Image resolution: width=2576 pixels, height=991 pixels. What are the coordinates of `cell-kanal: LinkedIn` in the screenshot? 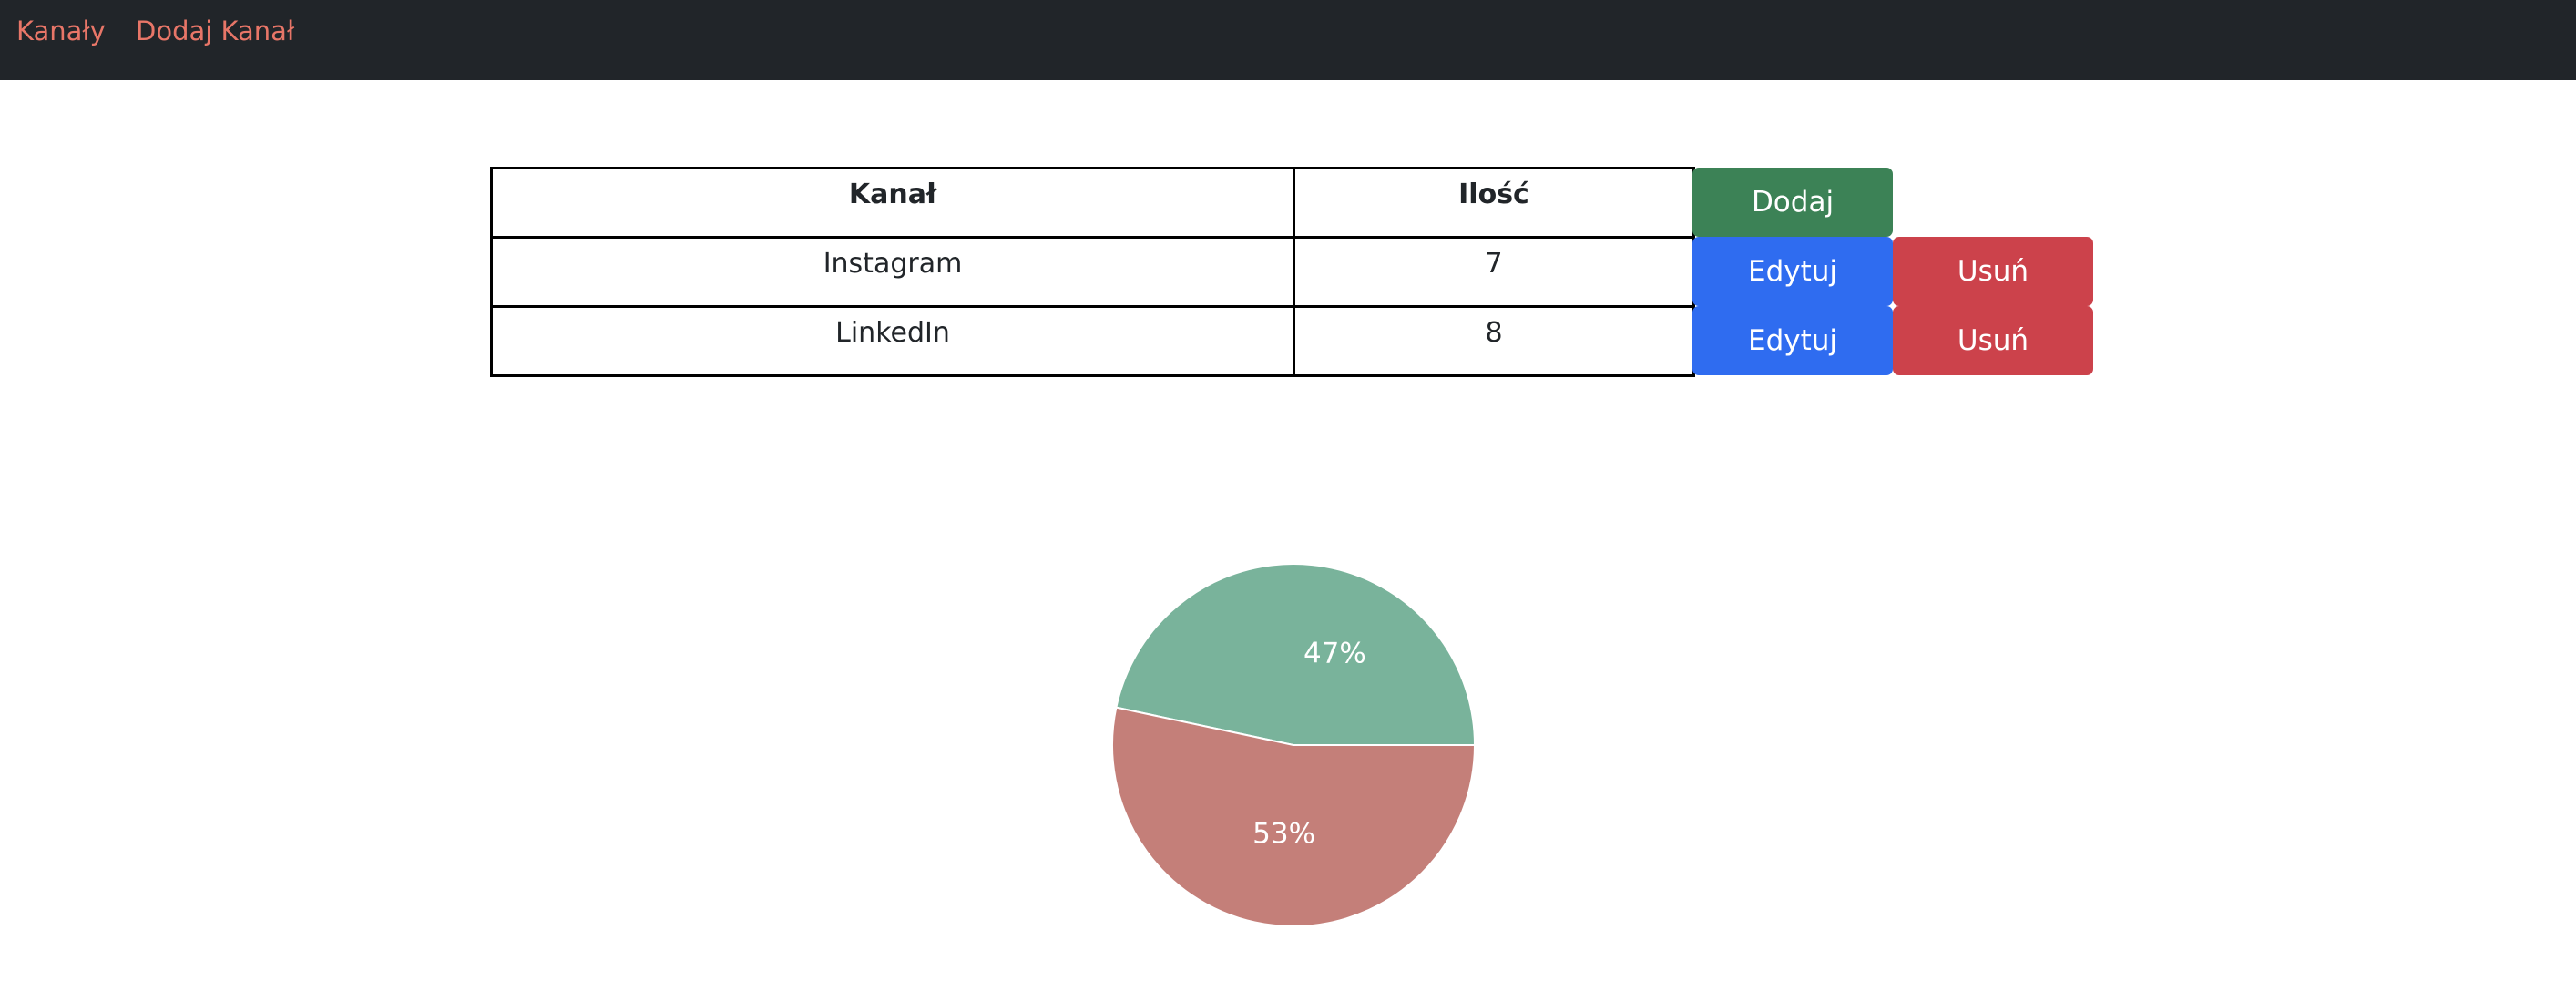 It's located at (892, 341).